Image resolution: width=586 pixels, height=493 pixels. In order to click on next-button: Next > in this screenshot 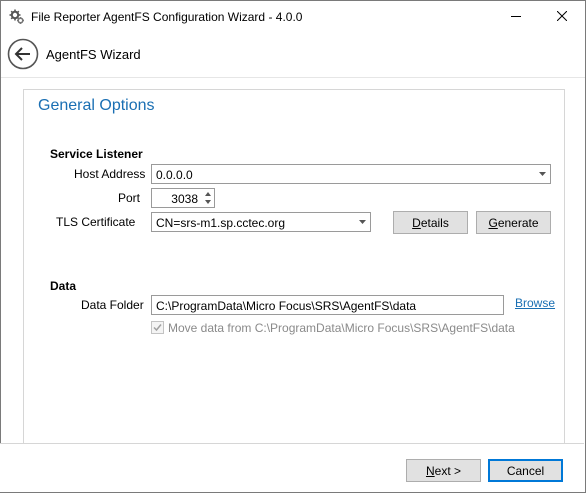, I will do `click(443, 470)`.